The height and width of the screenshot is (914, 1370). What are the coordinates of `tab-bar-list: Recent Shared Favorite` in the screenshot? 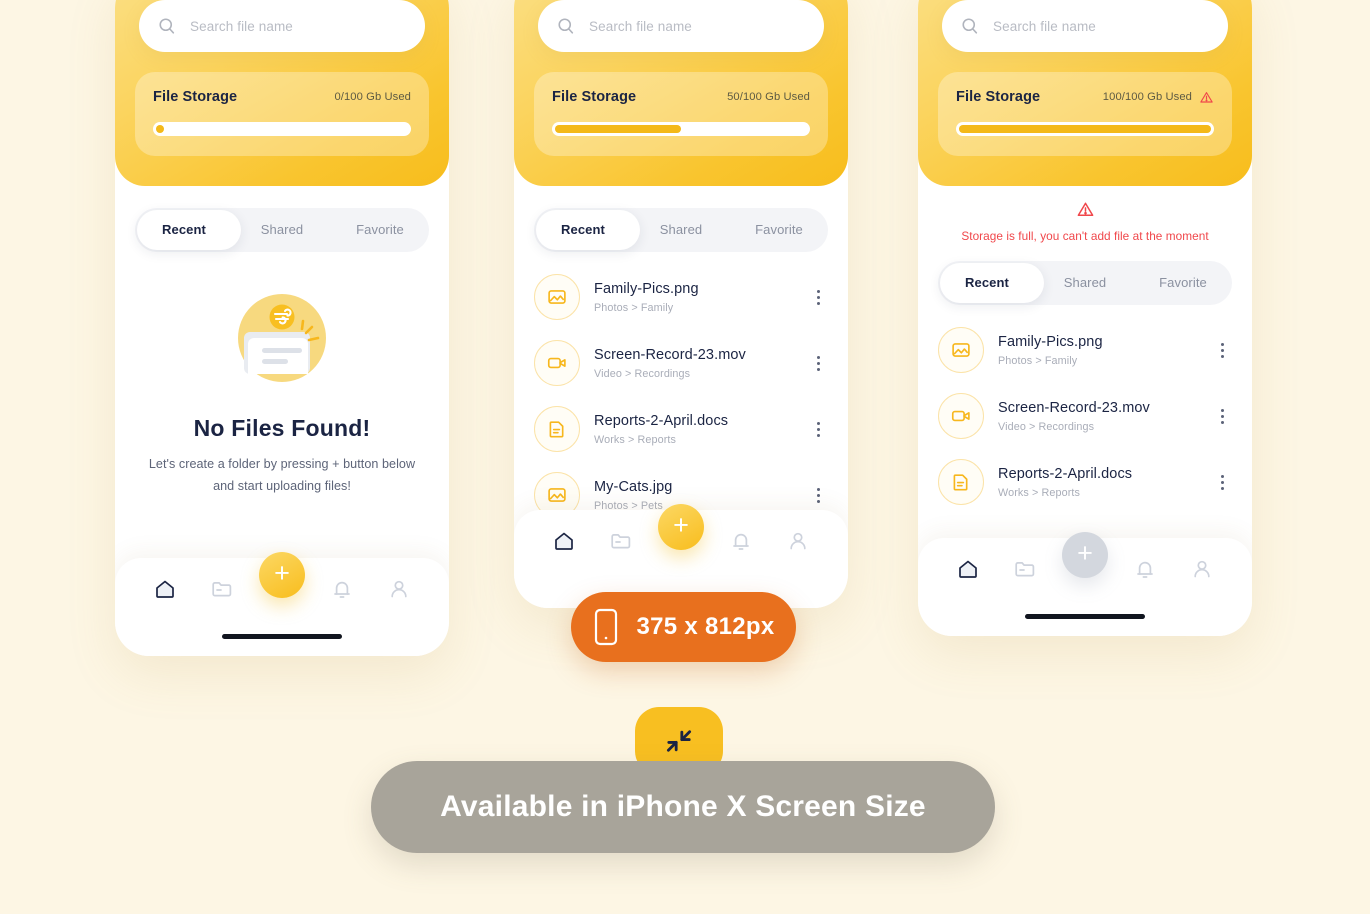 It's located at (681, 230).